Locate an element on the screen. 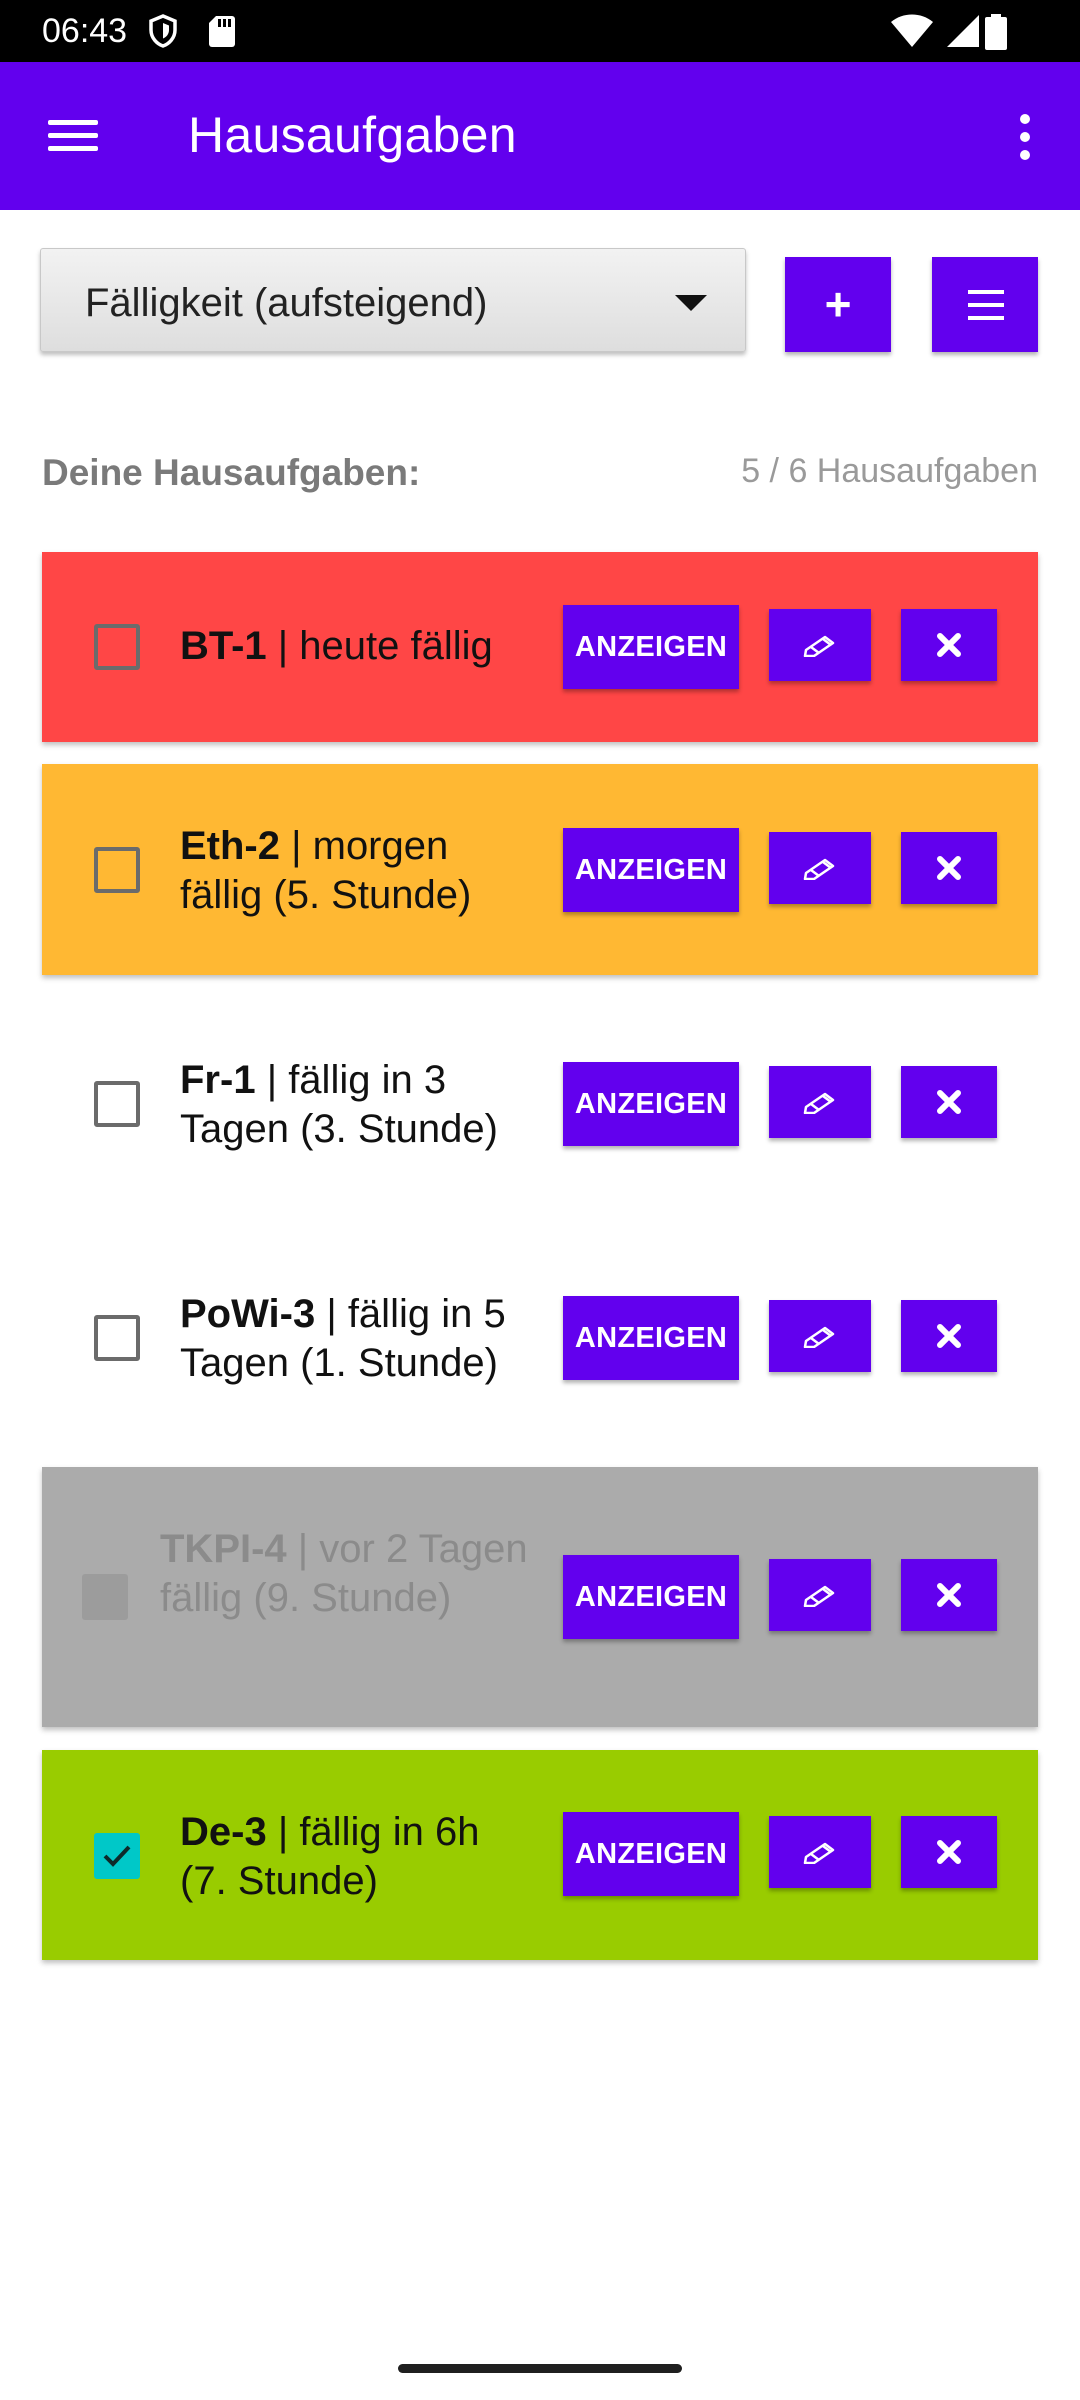 The image size is (1080, 2400). homework-text: TKPI-4 | vor 2 Tagen fällig (9. Stunde) is located at coordinates (345, 1574).